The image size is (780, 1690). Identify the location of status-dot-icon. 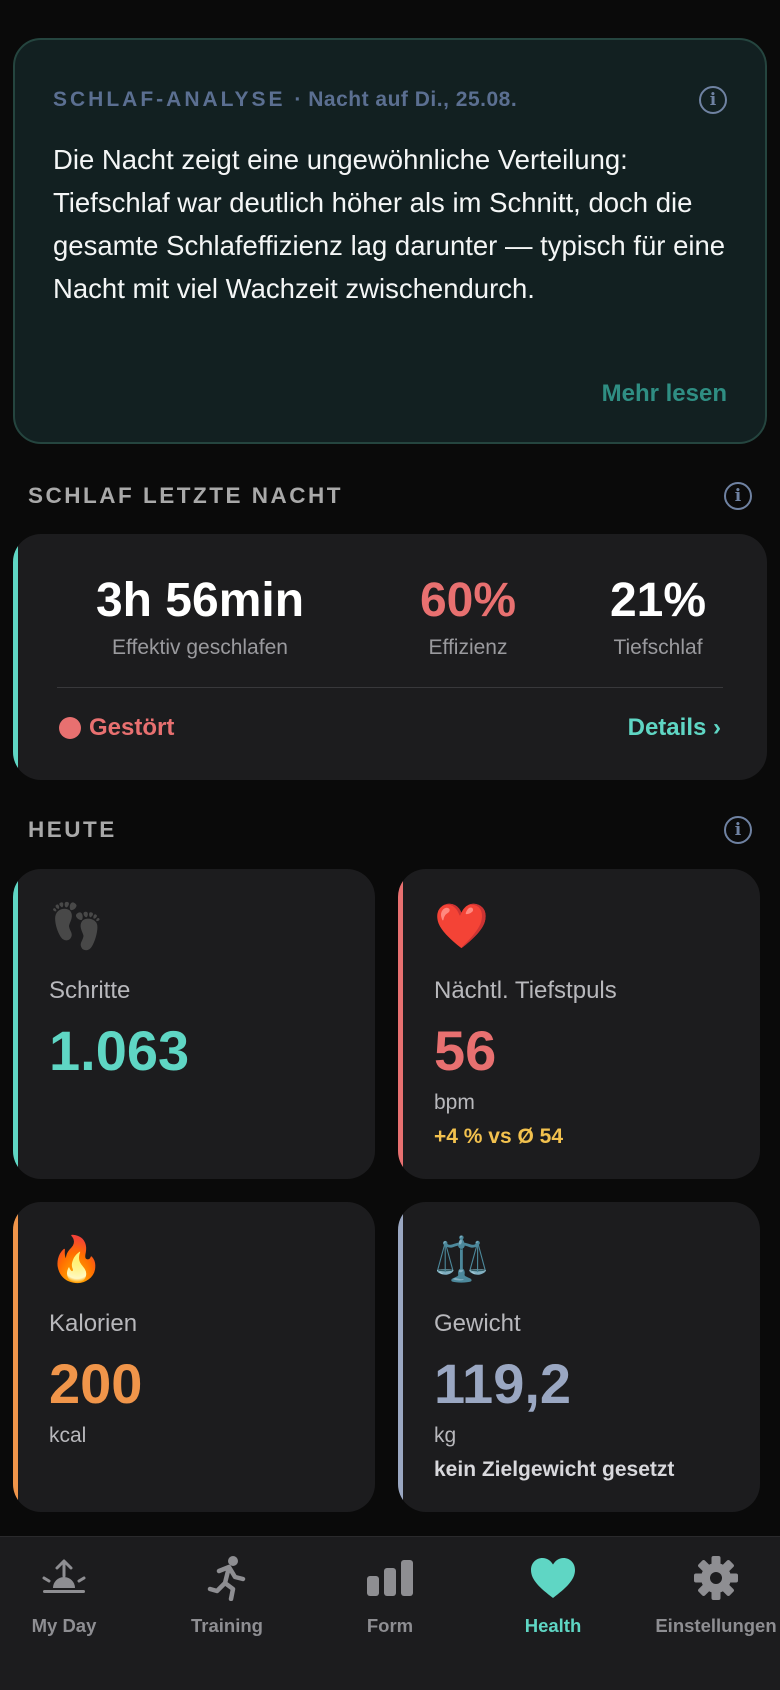
(70, 728).